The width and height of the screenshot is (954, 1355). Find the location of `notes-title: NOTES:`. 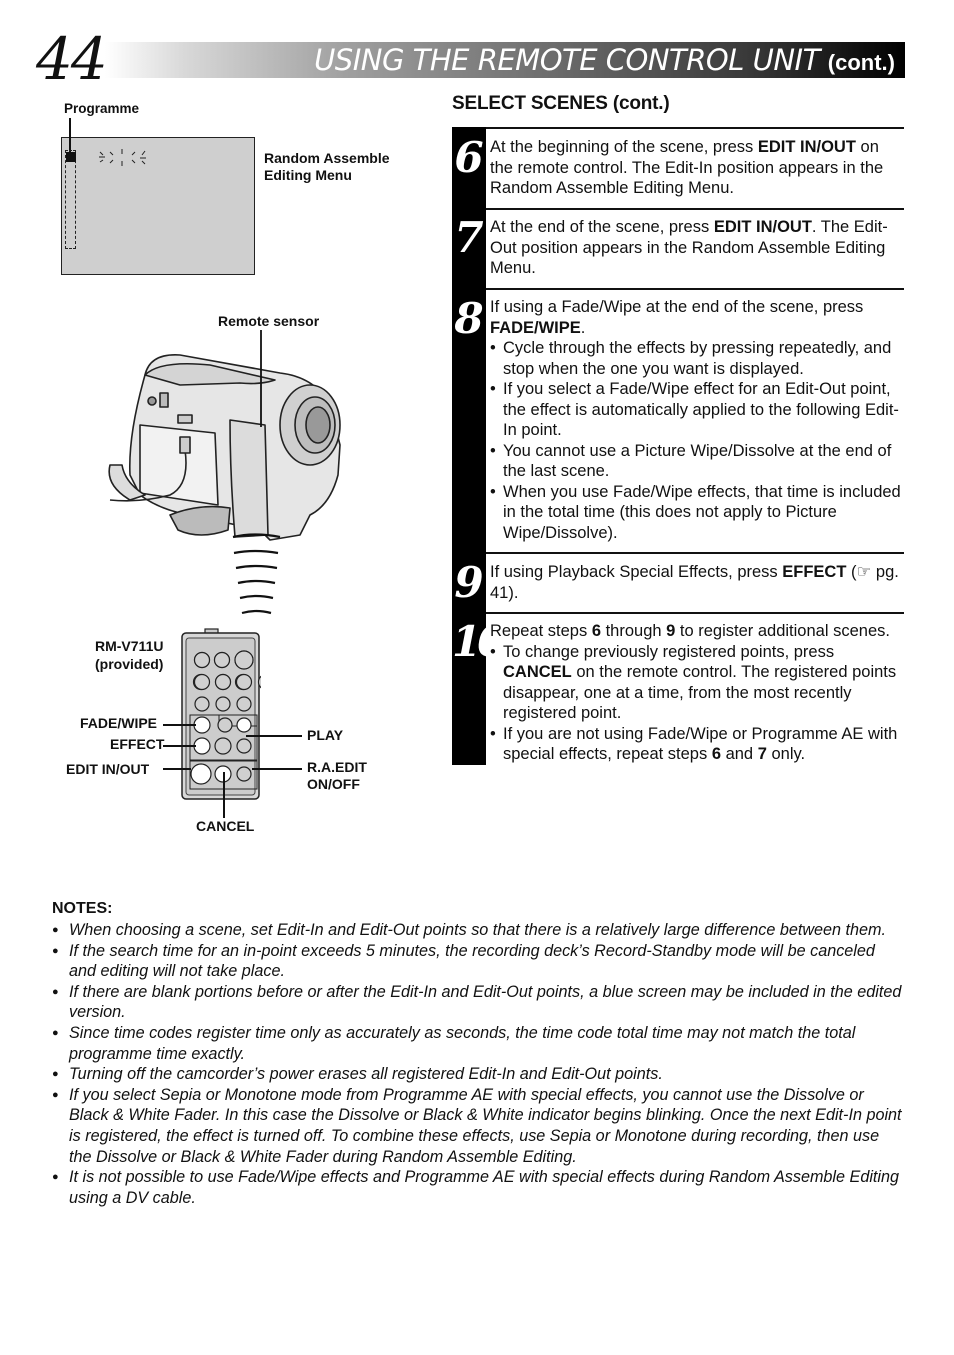

notes-title: NOTES: is located at coordinates (82, 908).